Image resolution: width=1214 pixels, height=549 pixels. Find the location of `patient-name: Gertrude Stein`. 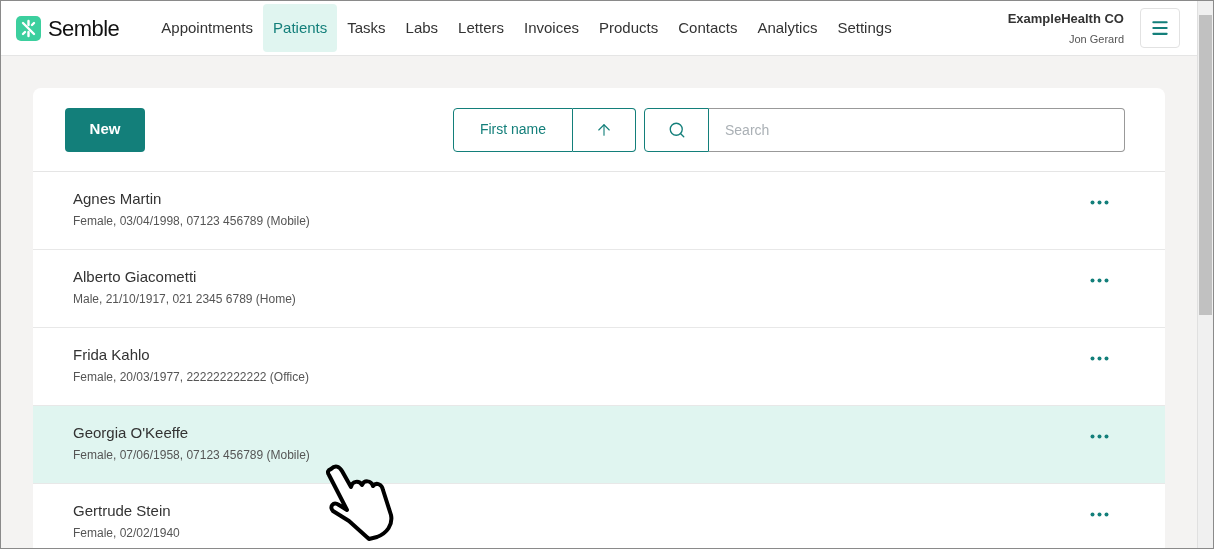

patient-name: Gertrude Stein is located at coordinates (122, 511).